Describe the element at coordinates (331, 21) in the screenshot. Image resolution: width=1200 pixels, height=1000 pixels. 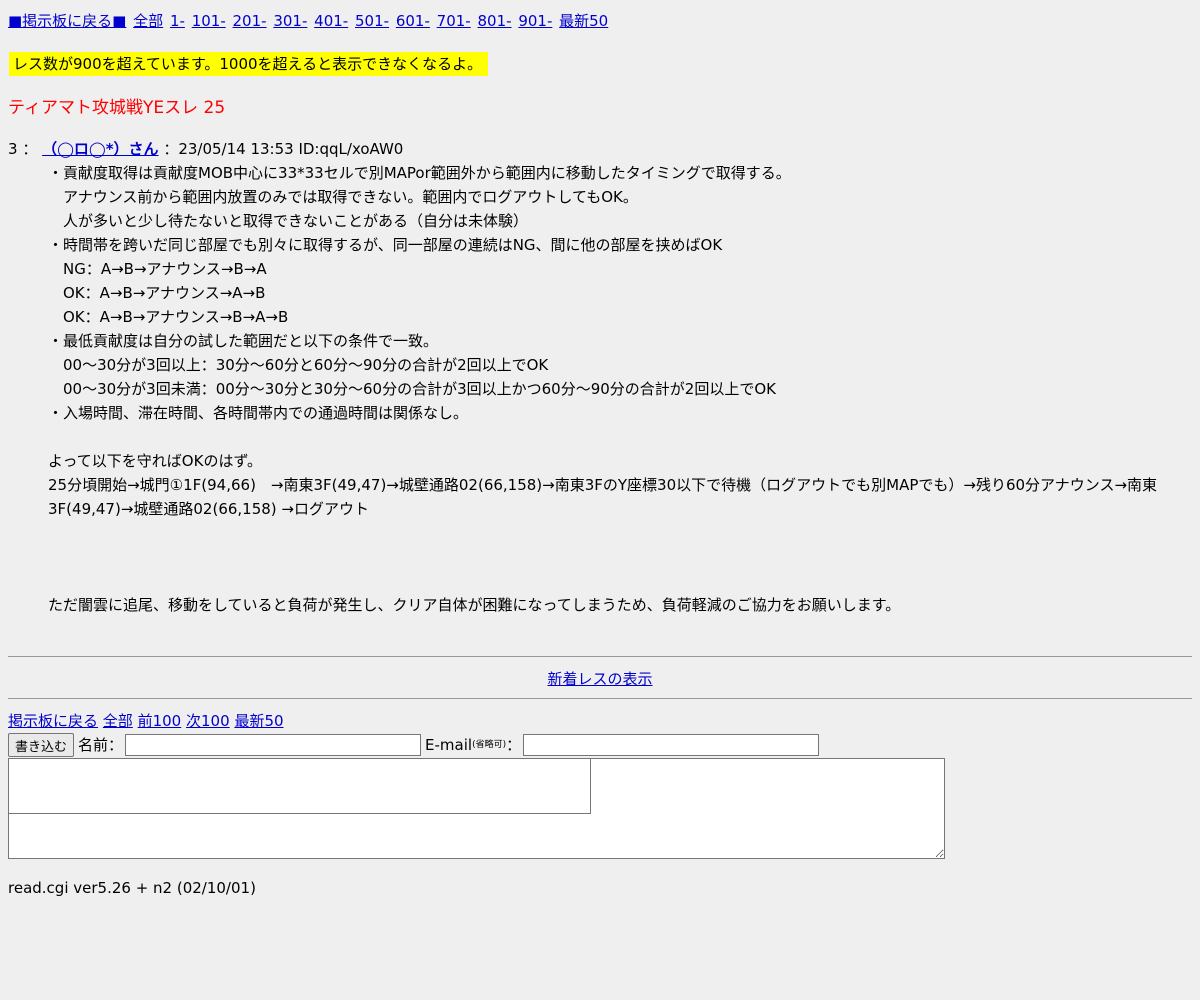
I see `range-link-401: 401-` at that location.